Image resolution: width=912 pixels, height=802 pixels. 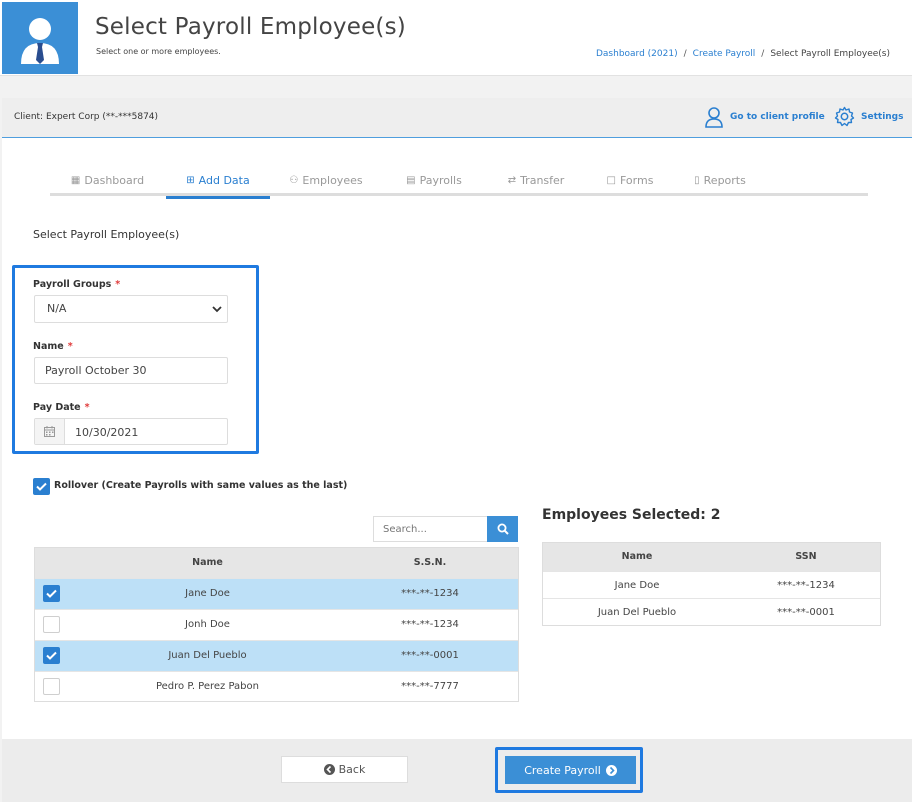 I want to click on label-text: Pay Date, so click(x=57, y=407).